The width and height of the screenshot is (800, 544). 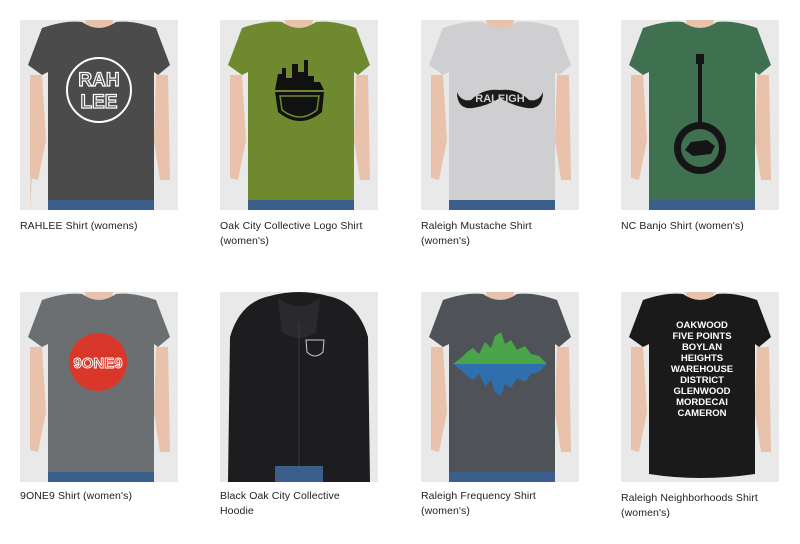 I want to click on product-image-nc-banjo-shirt, so click(x=700, y=115).